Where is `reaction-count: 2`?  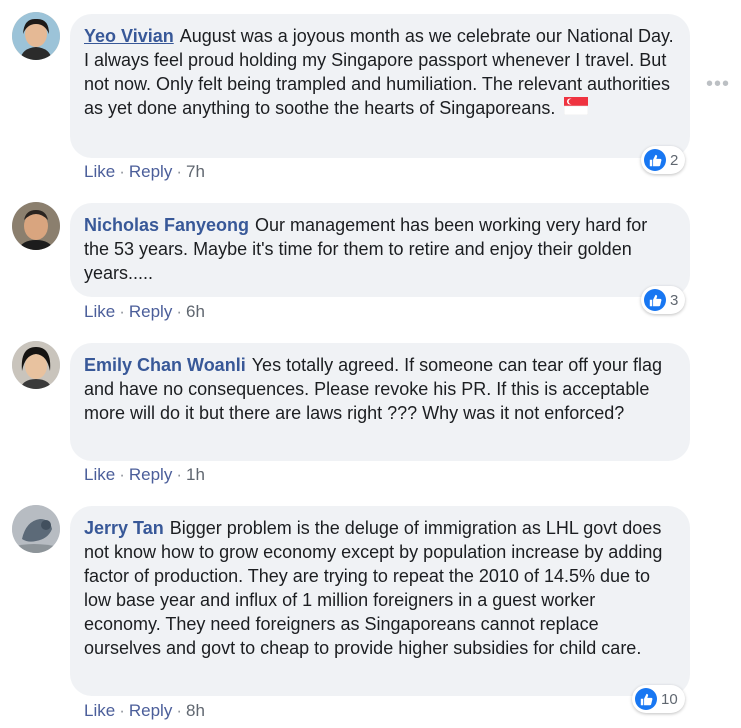
reaction-count: 2 is located at coordinates (674, 160).